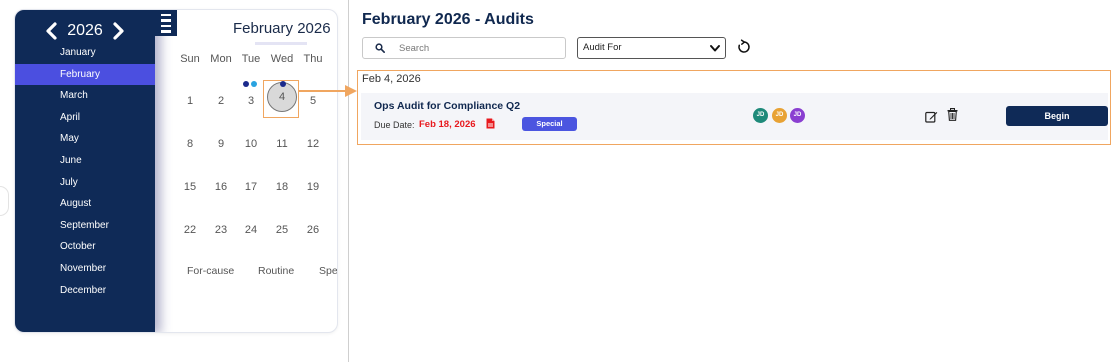  What do you see at coordinates (313, 230) in the screenshot?
I see `calendar-day: 26` at bounding box center [313, 230].